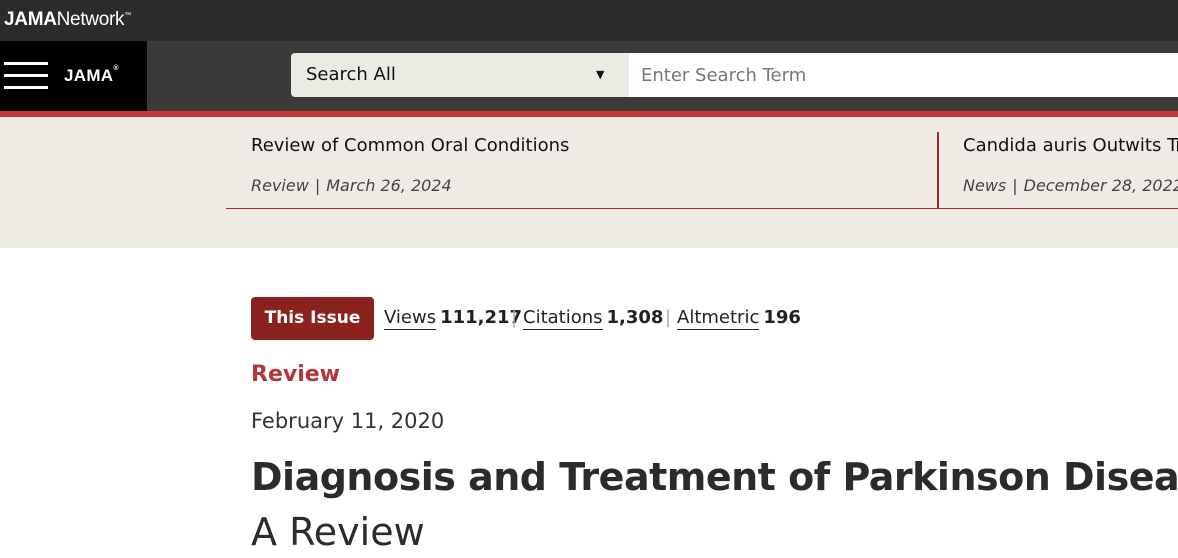 Image resolution: width=1178 pixels, height=558 pixels. What do you see at coordinates (600, 74) in the screenshot?
I see `caret-down-icon: ▼` at bounding box center [600, 74].